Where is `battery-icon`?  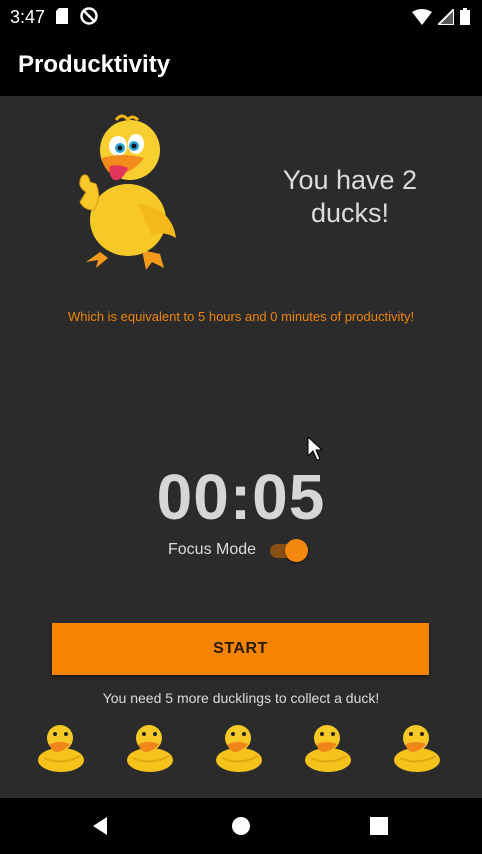 battery-icon is located at coordinates (465, 16).